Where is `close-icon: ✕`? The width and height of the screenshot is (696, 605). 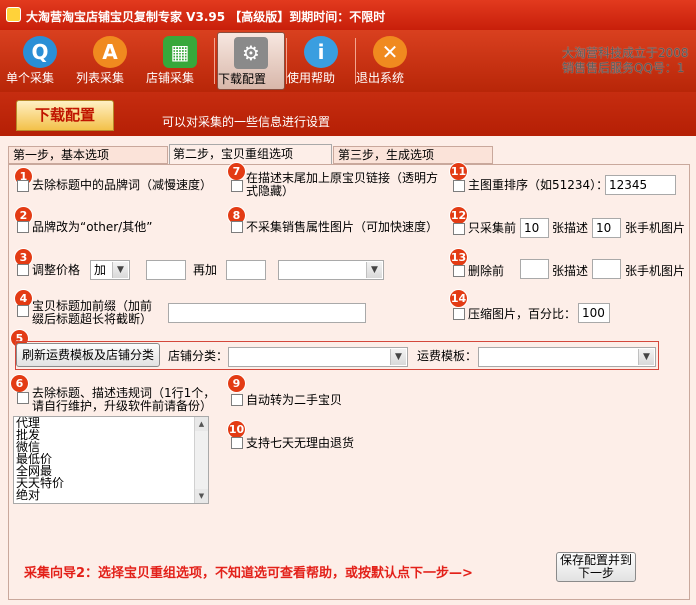
close-icon: ✕ is located at coordinates (390, 52).